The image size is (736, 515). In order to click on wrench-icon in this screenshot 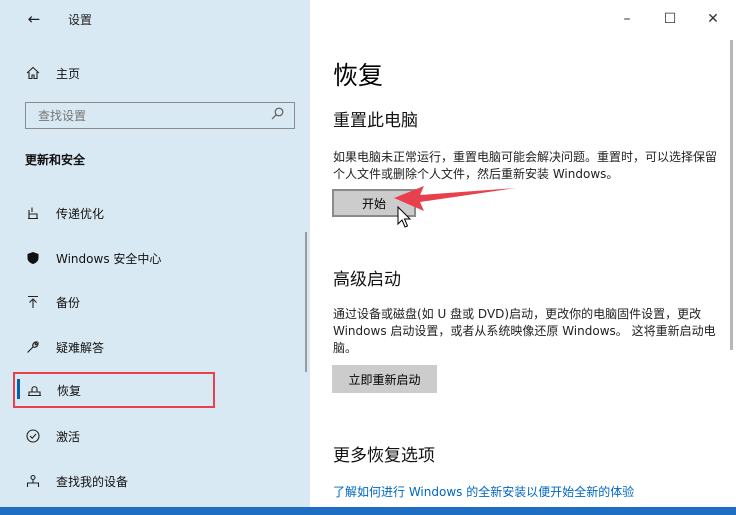, I will do `click(29, 347)`.